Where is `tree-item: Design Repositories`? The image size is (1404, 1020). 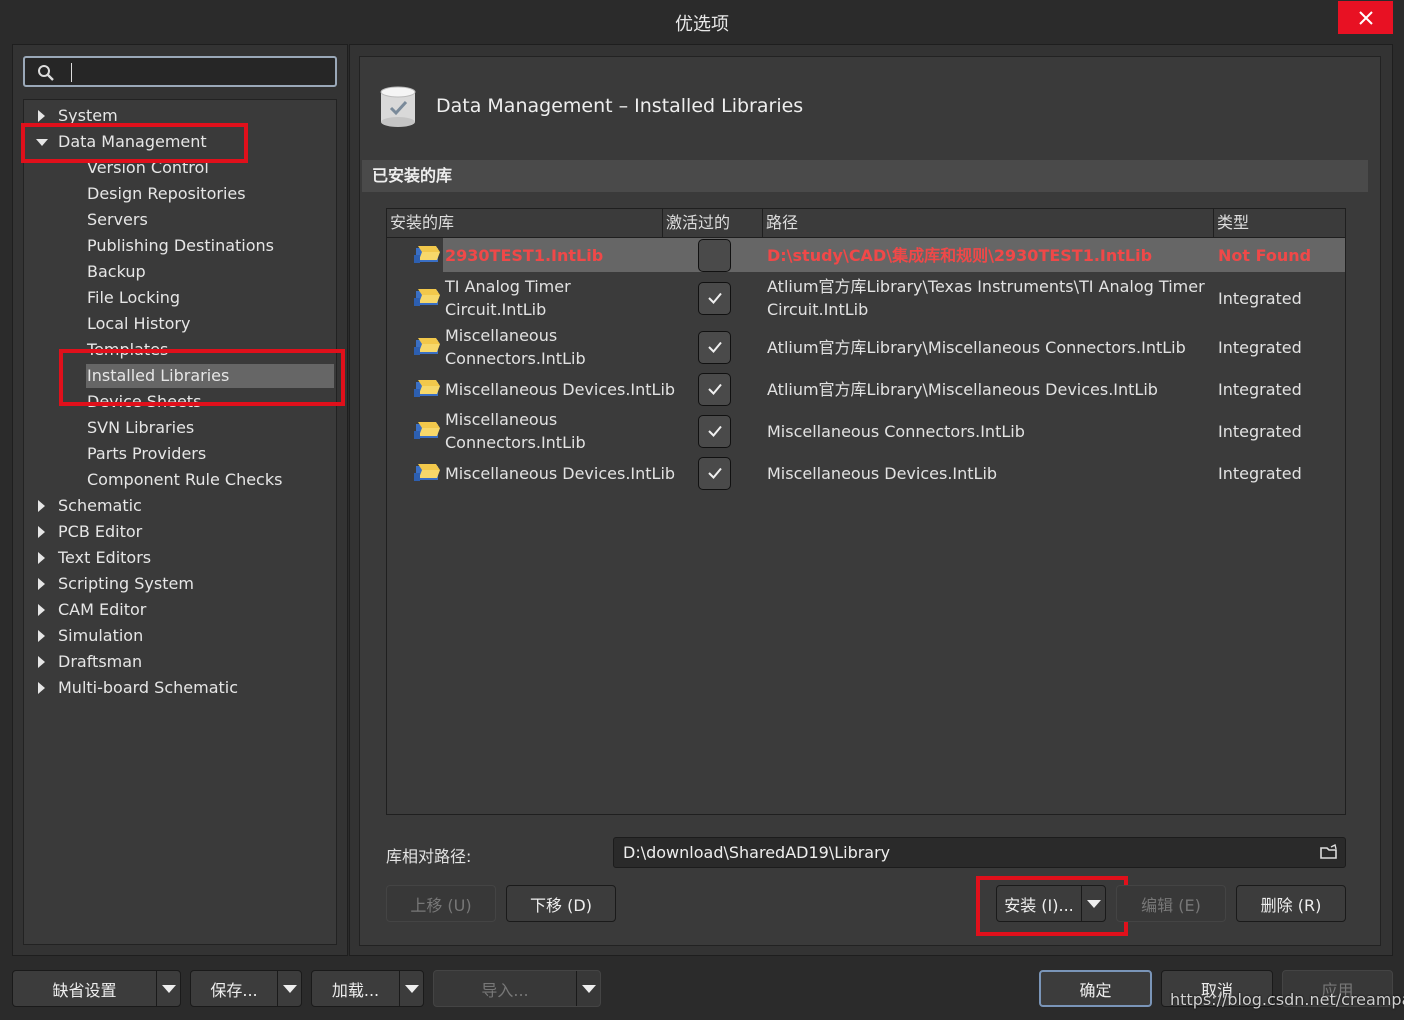 tree-item: Design Repositories is located at coordinates (180, 194).